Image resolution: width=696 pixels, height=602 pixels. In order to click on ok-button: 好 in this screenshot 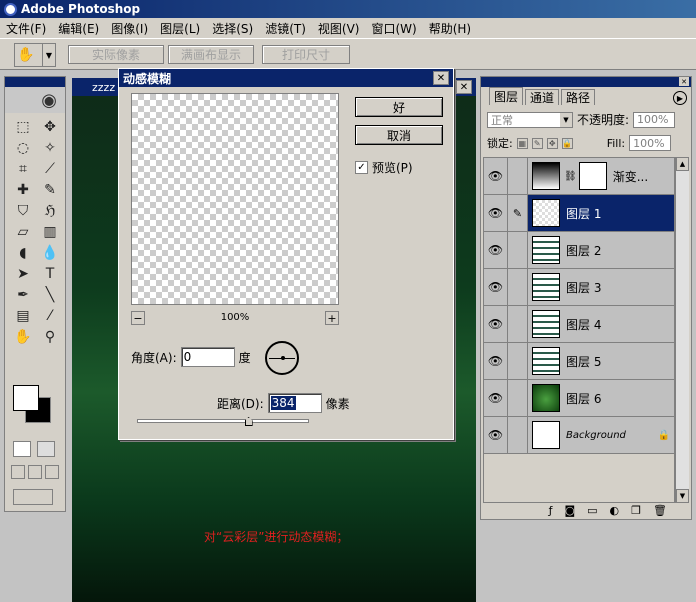, I will do `click(399, 107)`.